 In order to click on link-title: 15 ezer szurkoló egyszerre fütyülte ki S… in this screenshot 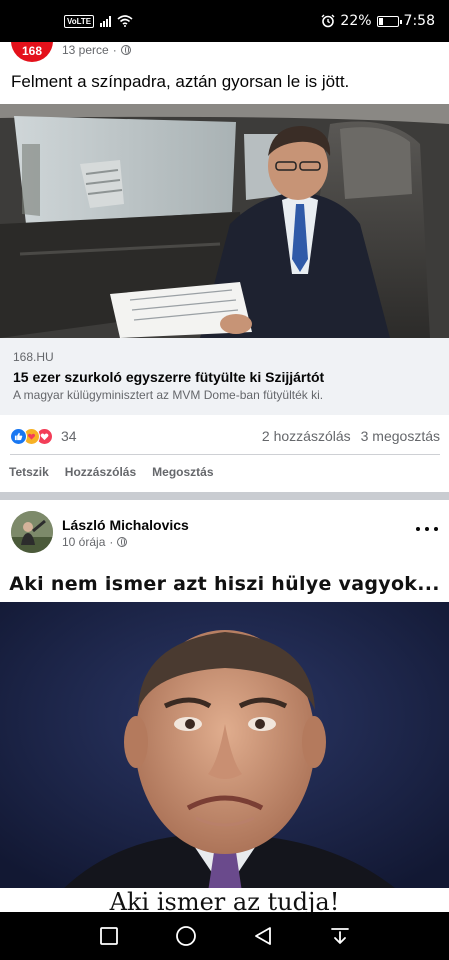, I will do `click(169, 377)`.